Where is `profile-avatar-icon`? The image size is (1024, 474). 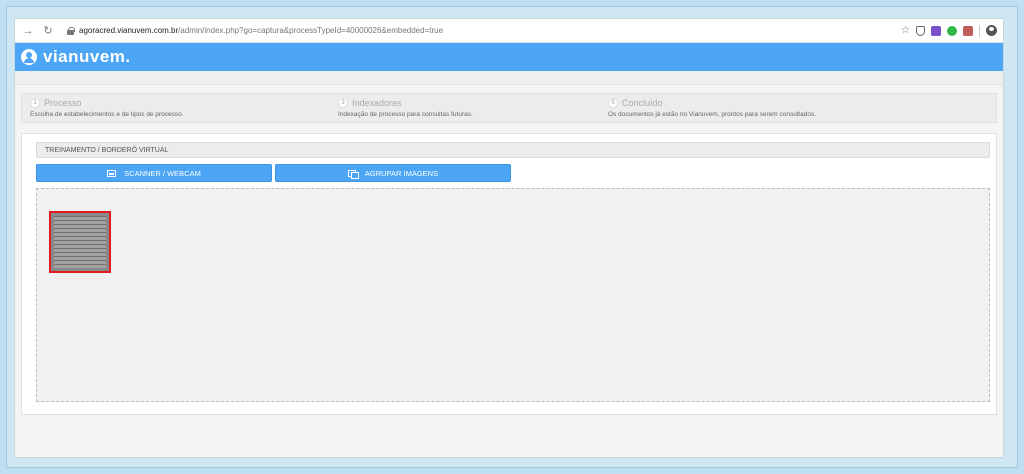 profile-avatar-icon is located at coordinates (991, 30).